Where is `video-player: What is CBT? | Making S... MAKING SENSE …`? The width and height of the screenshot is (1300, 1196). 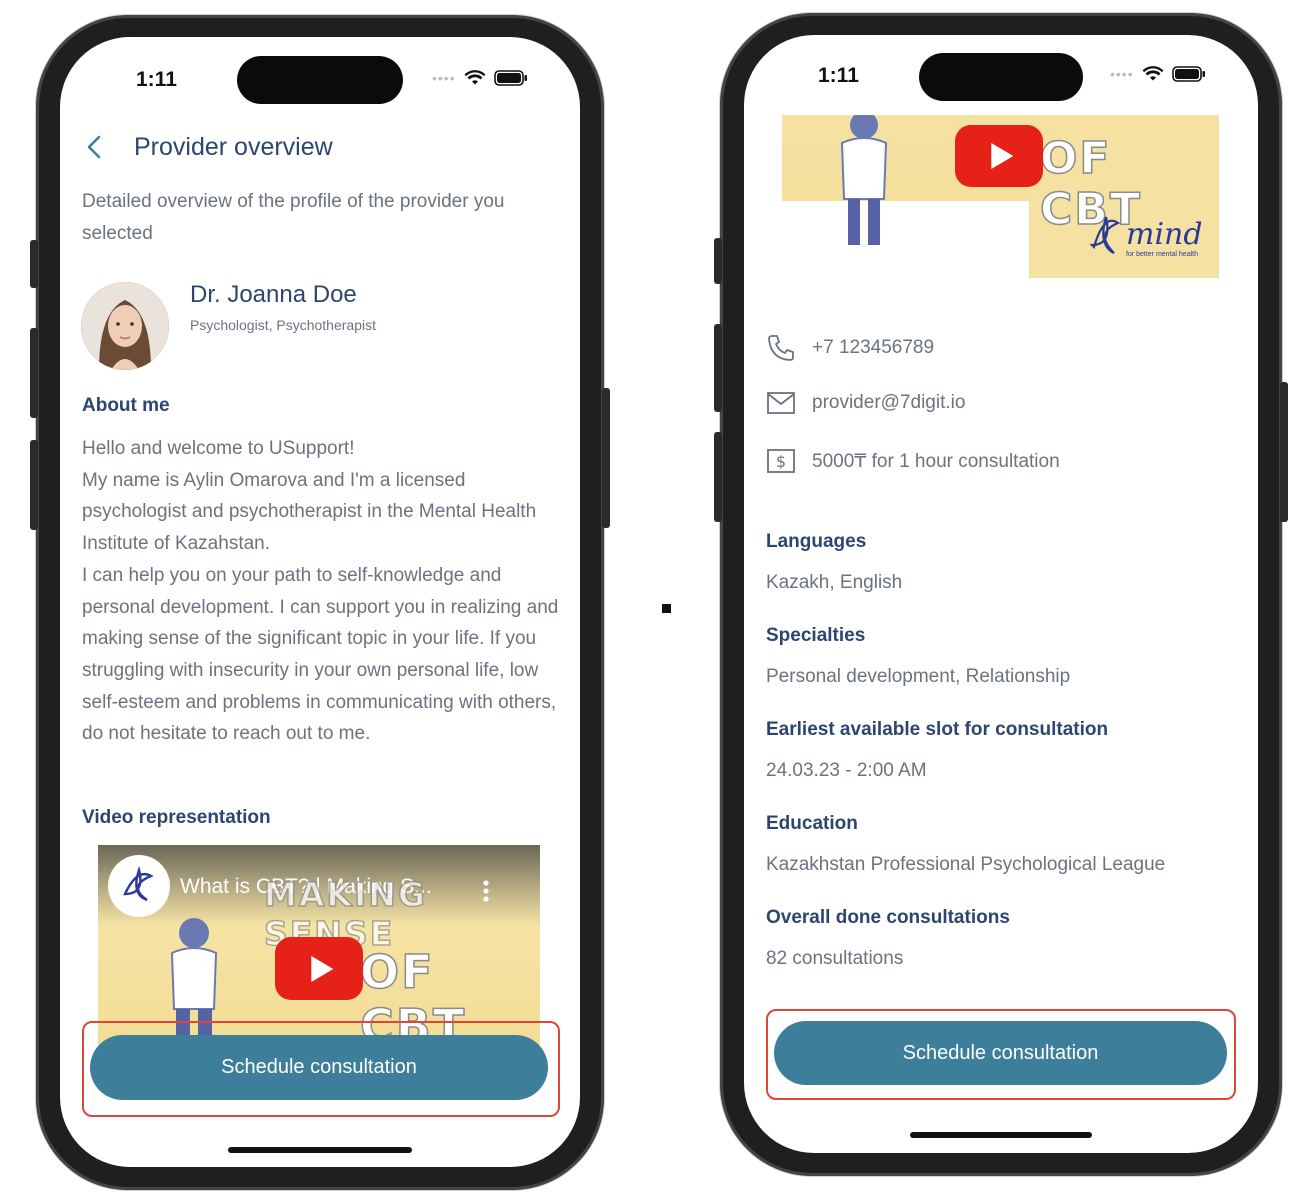 video-player: What is CBT? | Making S... MAKING SENSE … is located at coordinates (319, 945).